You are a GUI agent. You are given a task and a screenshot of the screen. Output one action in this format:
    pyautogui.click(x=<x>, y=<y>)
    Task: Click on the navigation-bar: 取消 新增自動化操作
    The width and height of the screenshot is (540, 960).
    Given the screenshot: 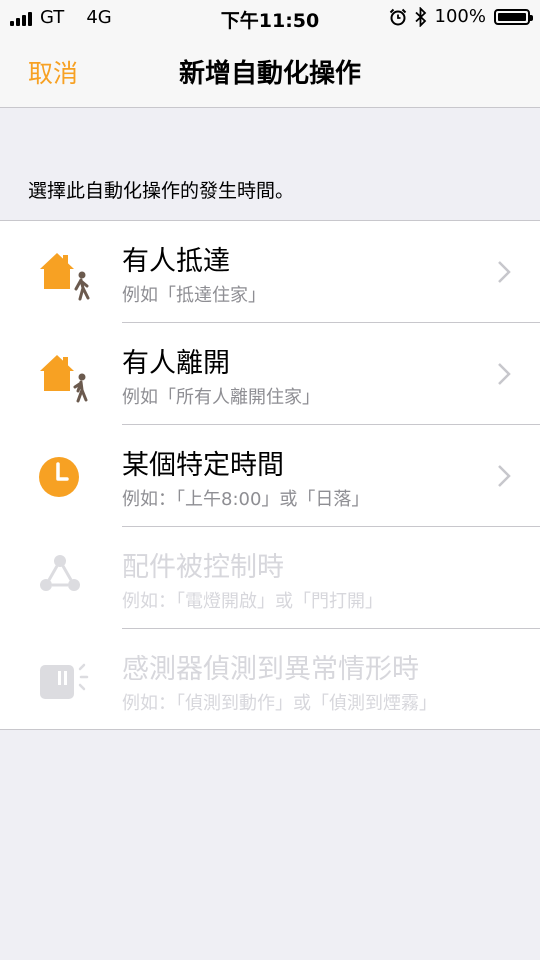 What is the action you would take?
    pyautogui.click(x=270, y=72)
    